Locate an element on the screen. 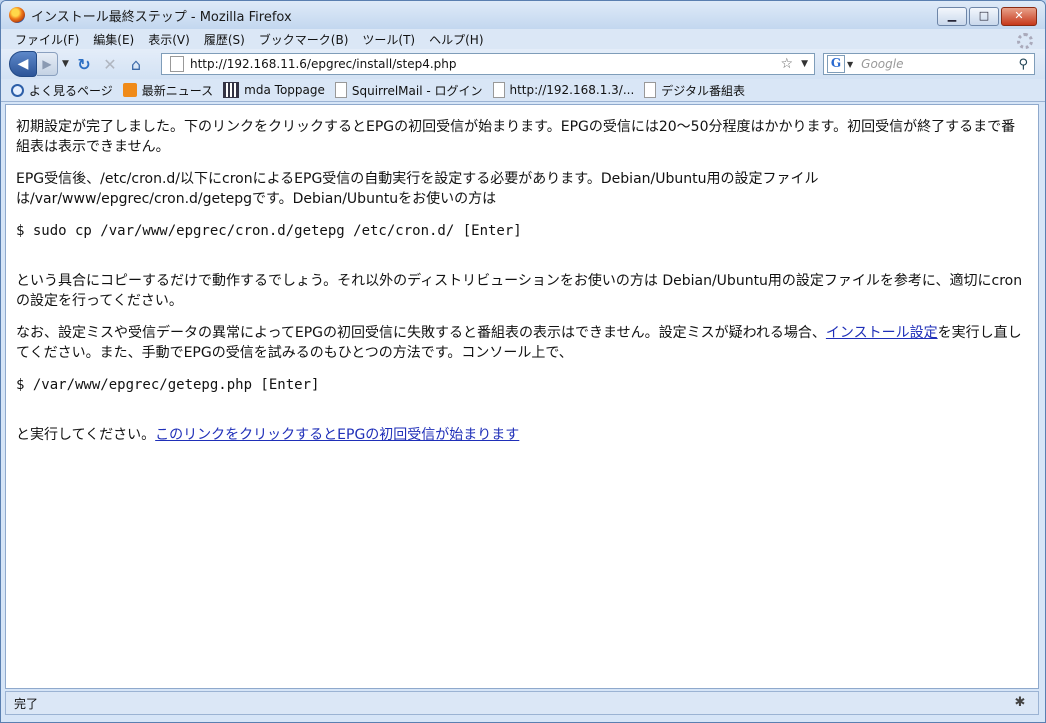  bookmark-squirrelmail: SquirrelMail - ログイン is located at coordinates (408, 90).